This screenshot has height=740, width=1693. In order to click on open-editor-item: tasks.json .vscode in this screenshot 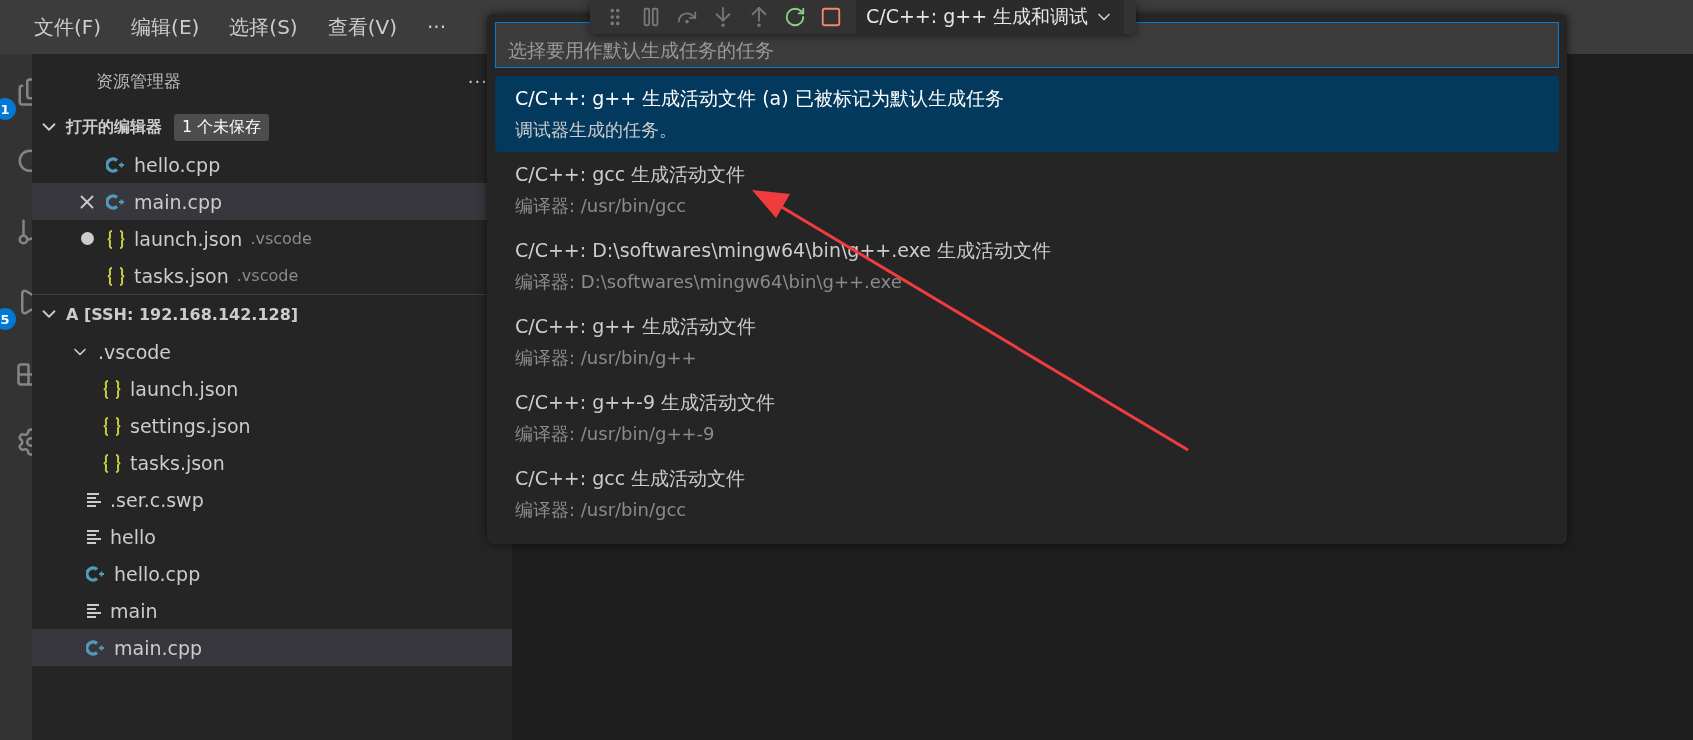, I will do `click(272, 275)`.